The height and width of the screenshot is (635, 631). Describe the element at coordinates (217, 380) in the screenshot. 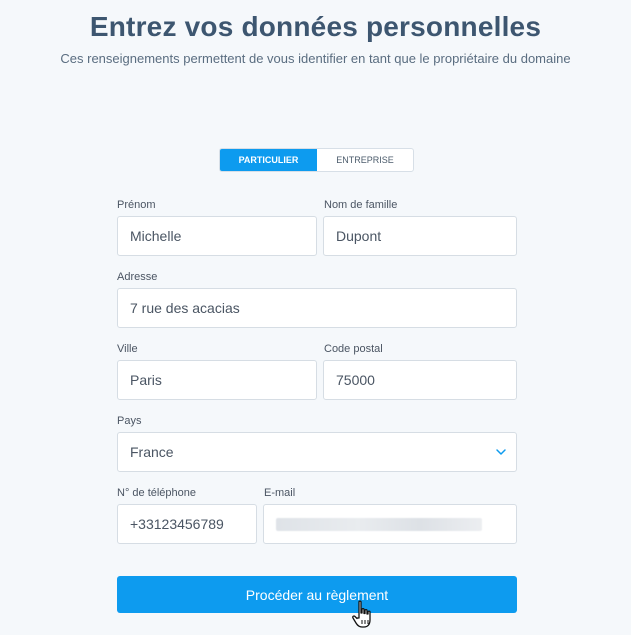

I see `city-field` at that location.